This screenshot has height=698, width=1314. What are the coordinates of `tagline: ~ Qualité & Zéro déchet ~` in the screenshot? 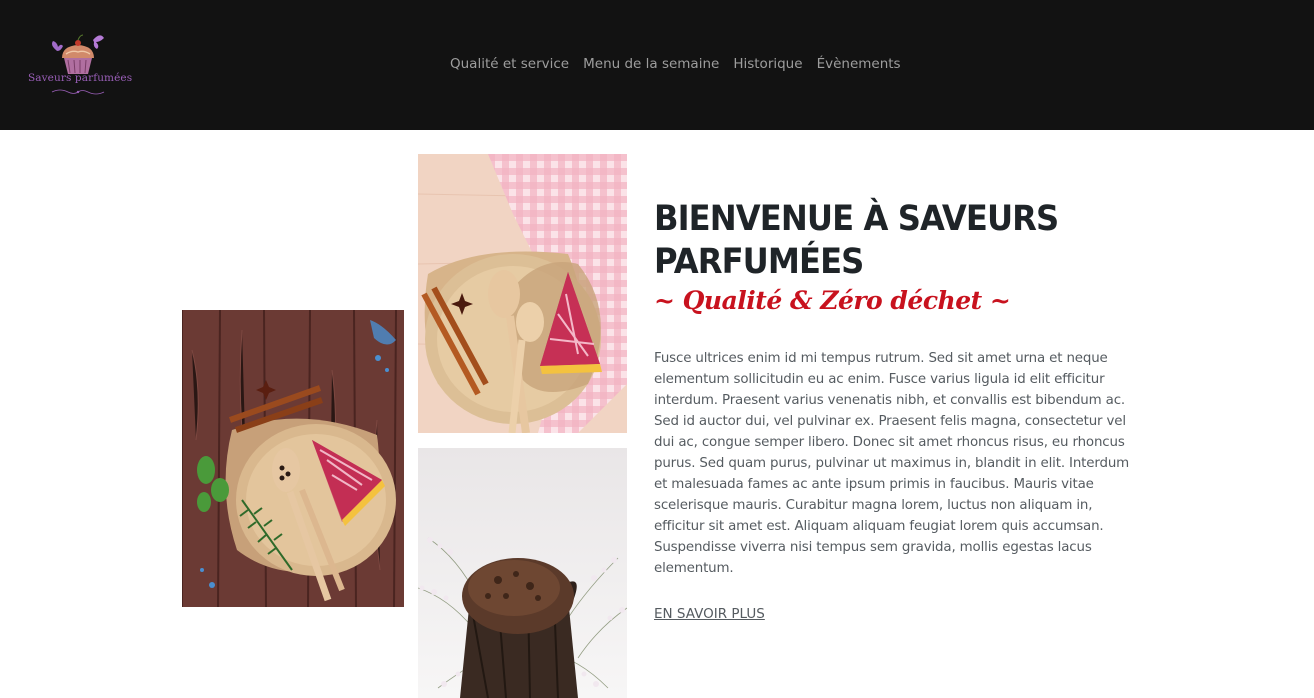 It's located at (832, 300).